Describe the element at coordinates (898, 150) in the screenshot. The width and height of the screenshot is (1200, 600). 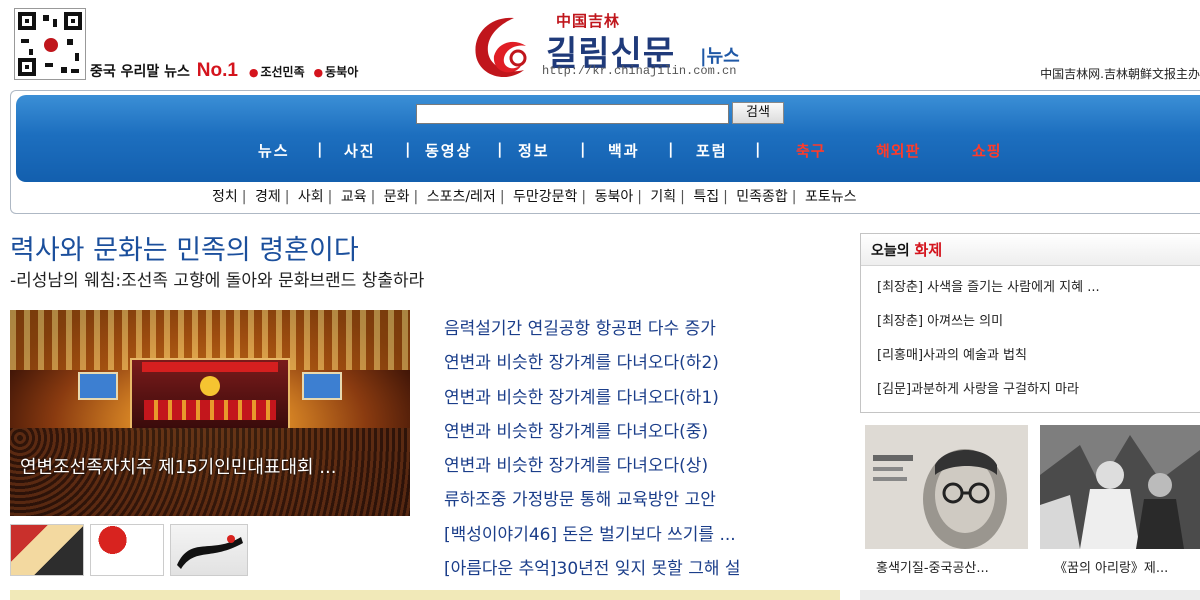
I see `menu-item-overseas: 해외판` at that location.